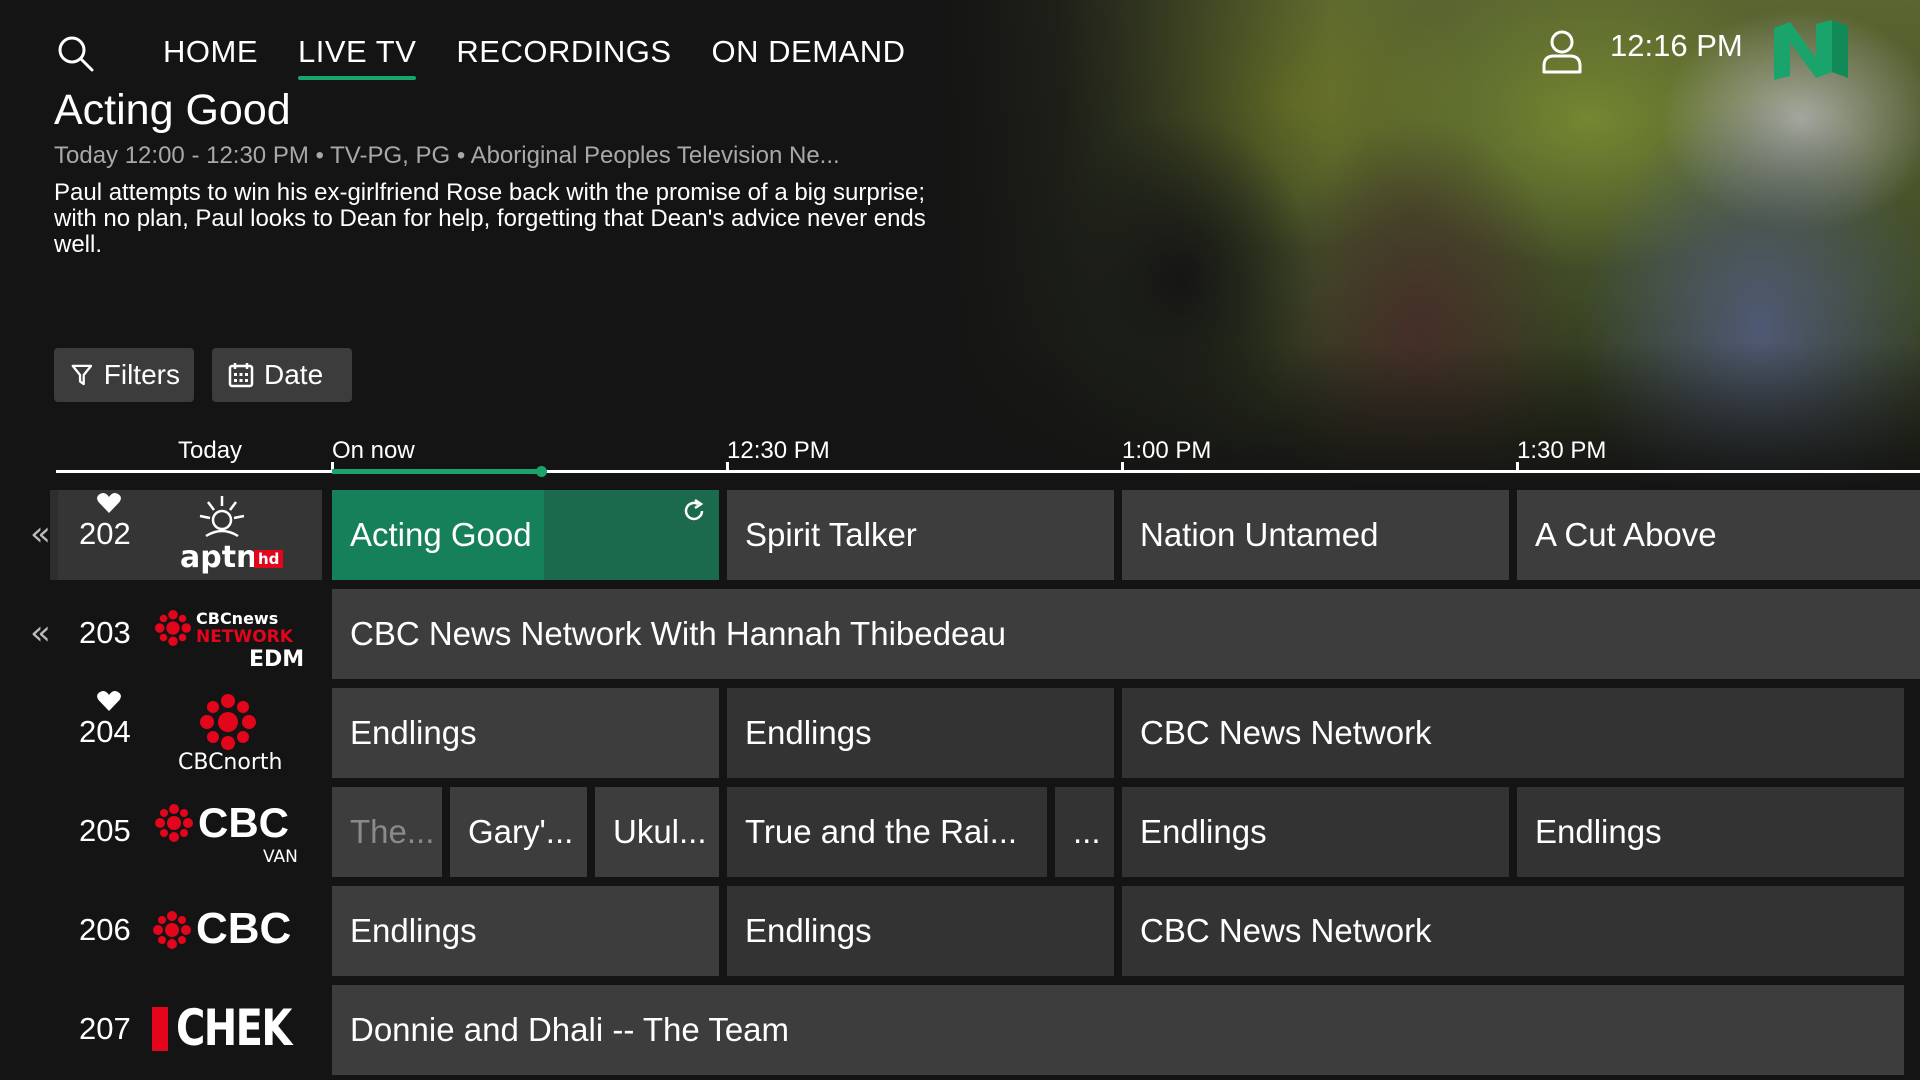 Image resolution: width=1920 pixels, height=1080 pixels. What do you see at coordinates (809, 55) in the screenshot?
I see `tab-on-demand: ON DEMAND` at bounding box center [809, 55].